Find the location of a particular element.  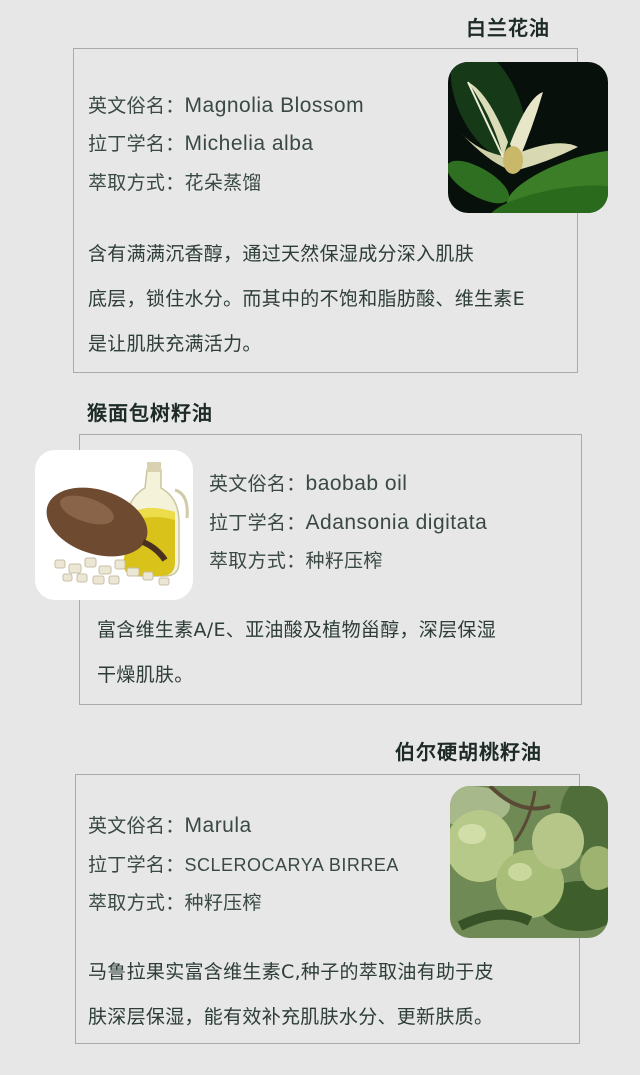

magnolia-flower-icon is located at coordinates (528, 137).